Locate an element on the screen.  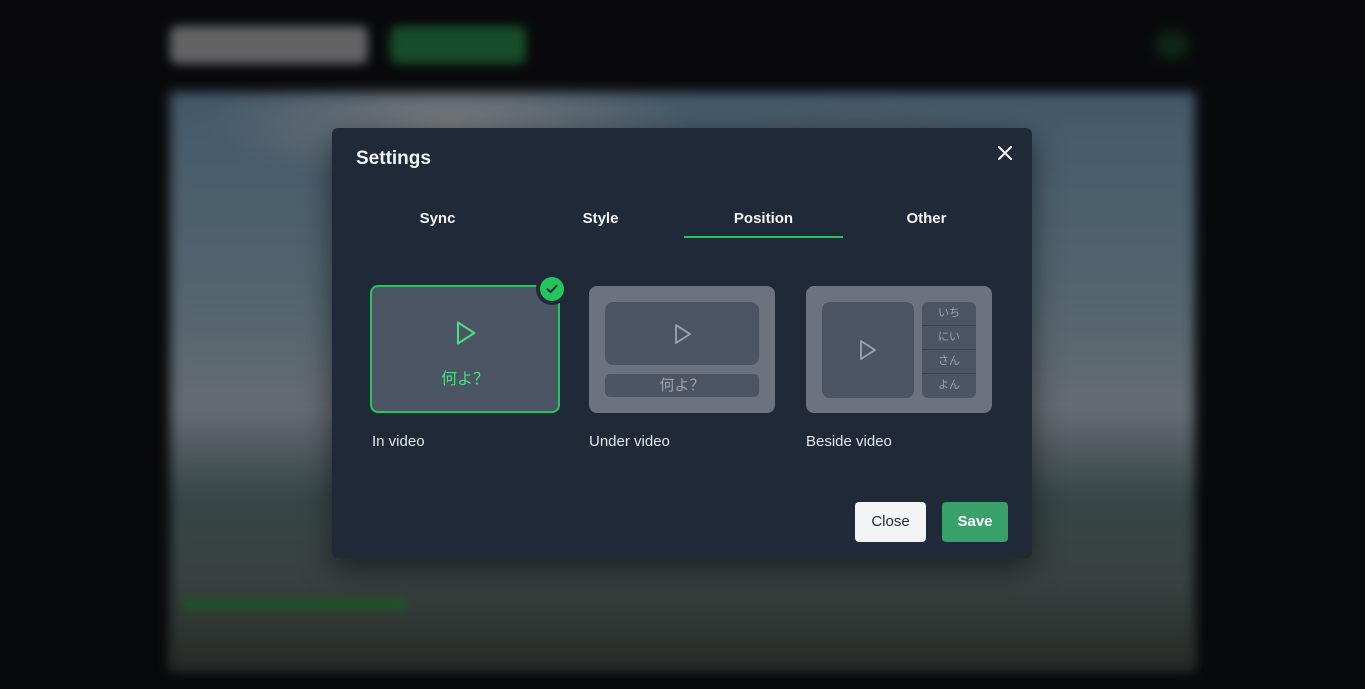
check-icon is located at coordinates (552, 288).